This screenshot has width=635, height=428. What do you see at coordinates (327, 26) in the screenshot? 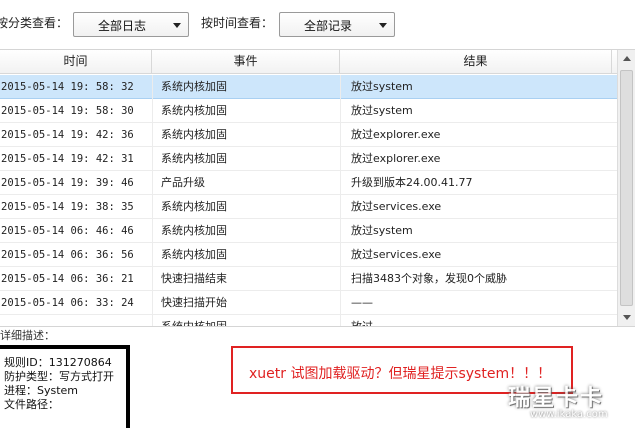
I see `time-select-value: 全部记录` at bounding box center [327, 26].